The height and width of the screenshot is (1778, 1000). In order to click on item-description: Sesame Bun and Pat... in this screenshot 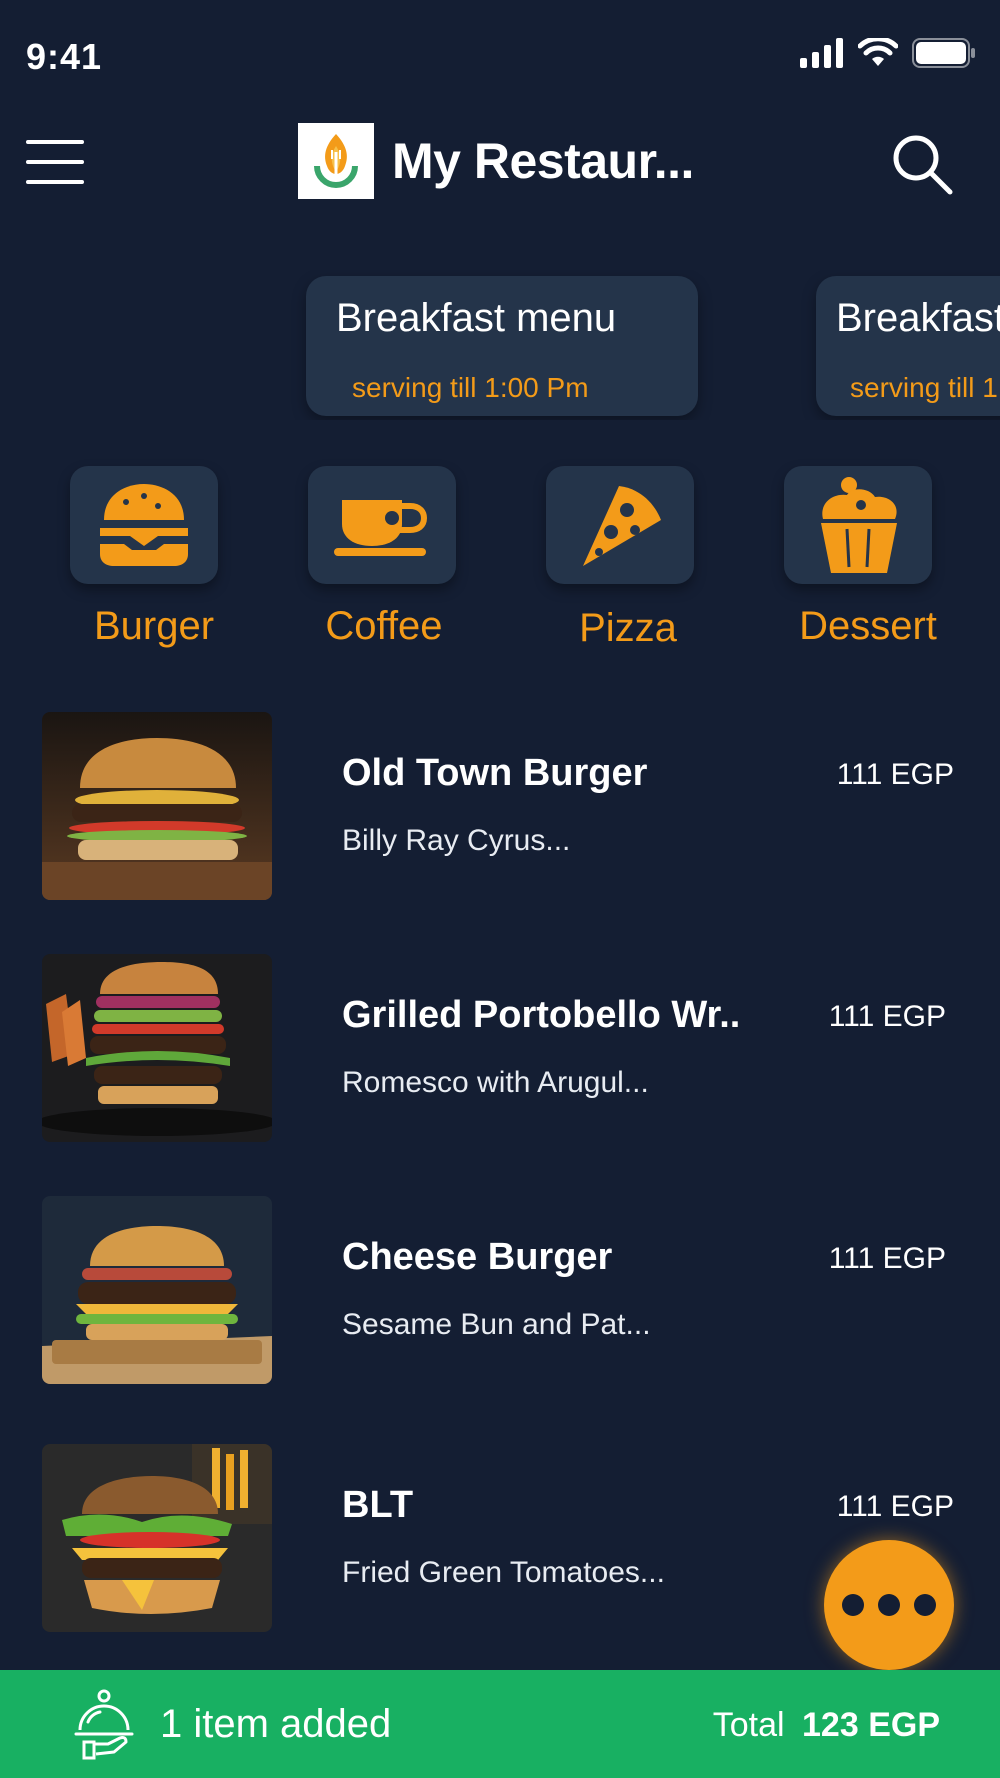, I will do `click(496, 1324)`.